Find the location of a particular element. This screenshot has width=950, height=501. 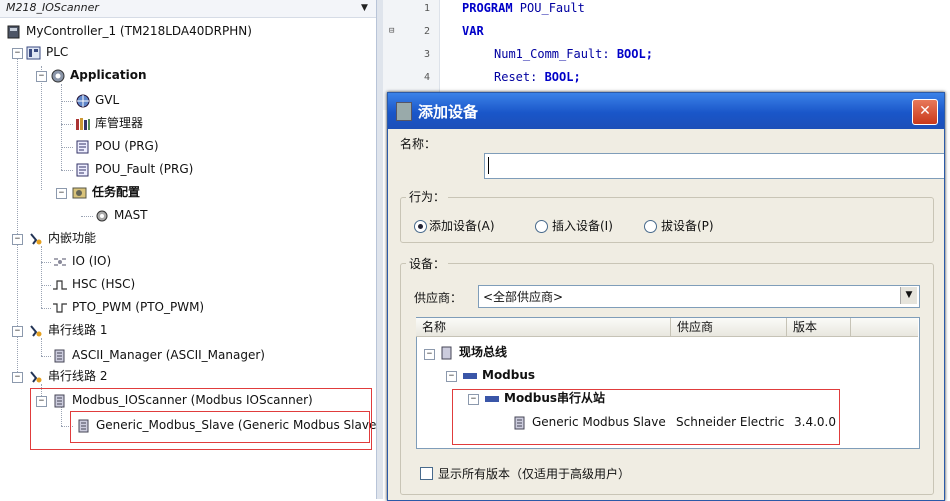

tree-item-label: Application is located at coordinates (108, 75).